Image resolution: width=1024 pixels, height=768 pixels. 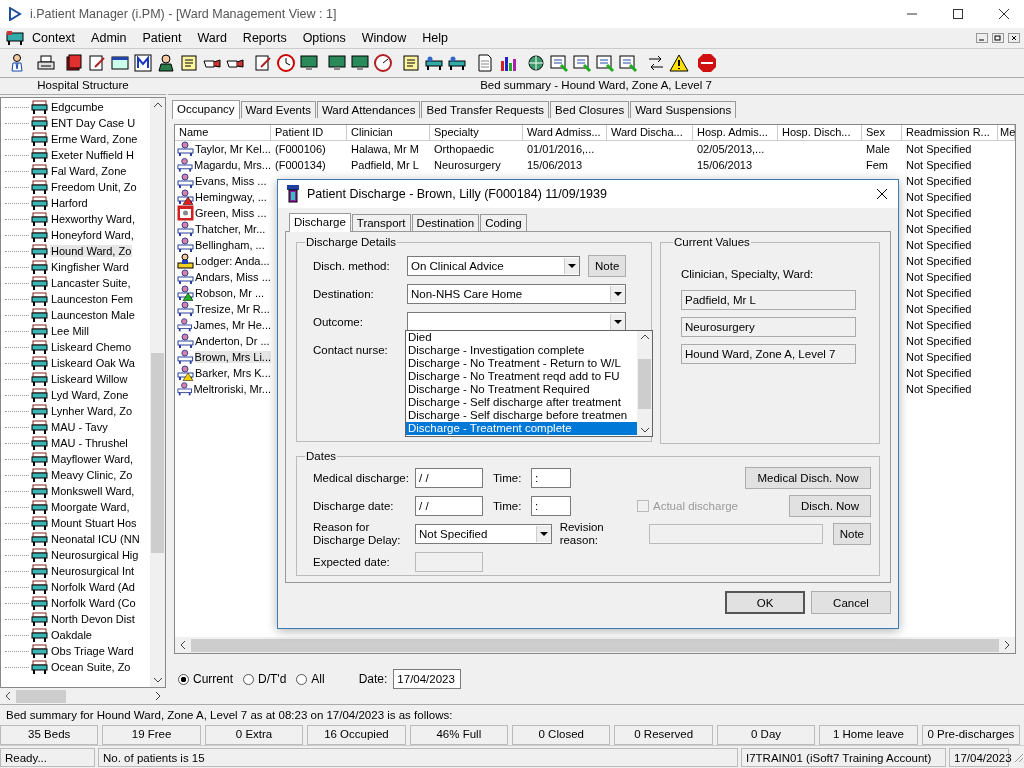 What do you see at coordinates (91, 347) in the screenshot?
I see `tree-item: Liskeard Chemo` at bounding box center [91, 347].